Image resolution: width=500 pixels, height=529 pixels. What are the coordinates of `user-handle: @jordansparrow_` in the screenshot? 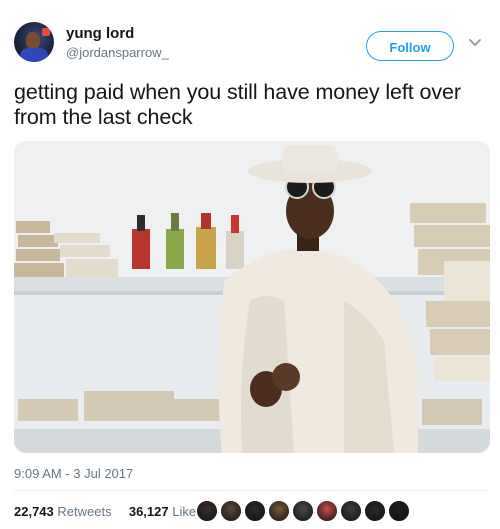 It's located at (117, 52).